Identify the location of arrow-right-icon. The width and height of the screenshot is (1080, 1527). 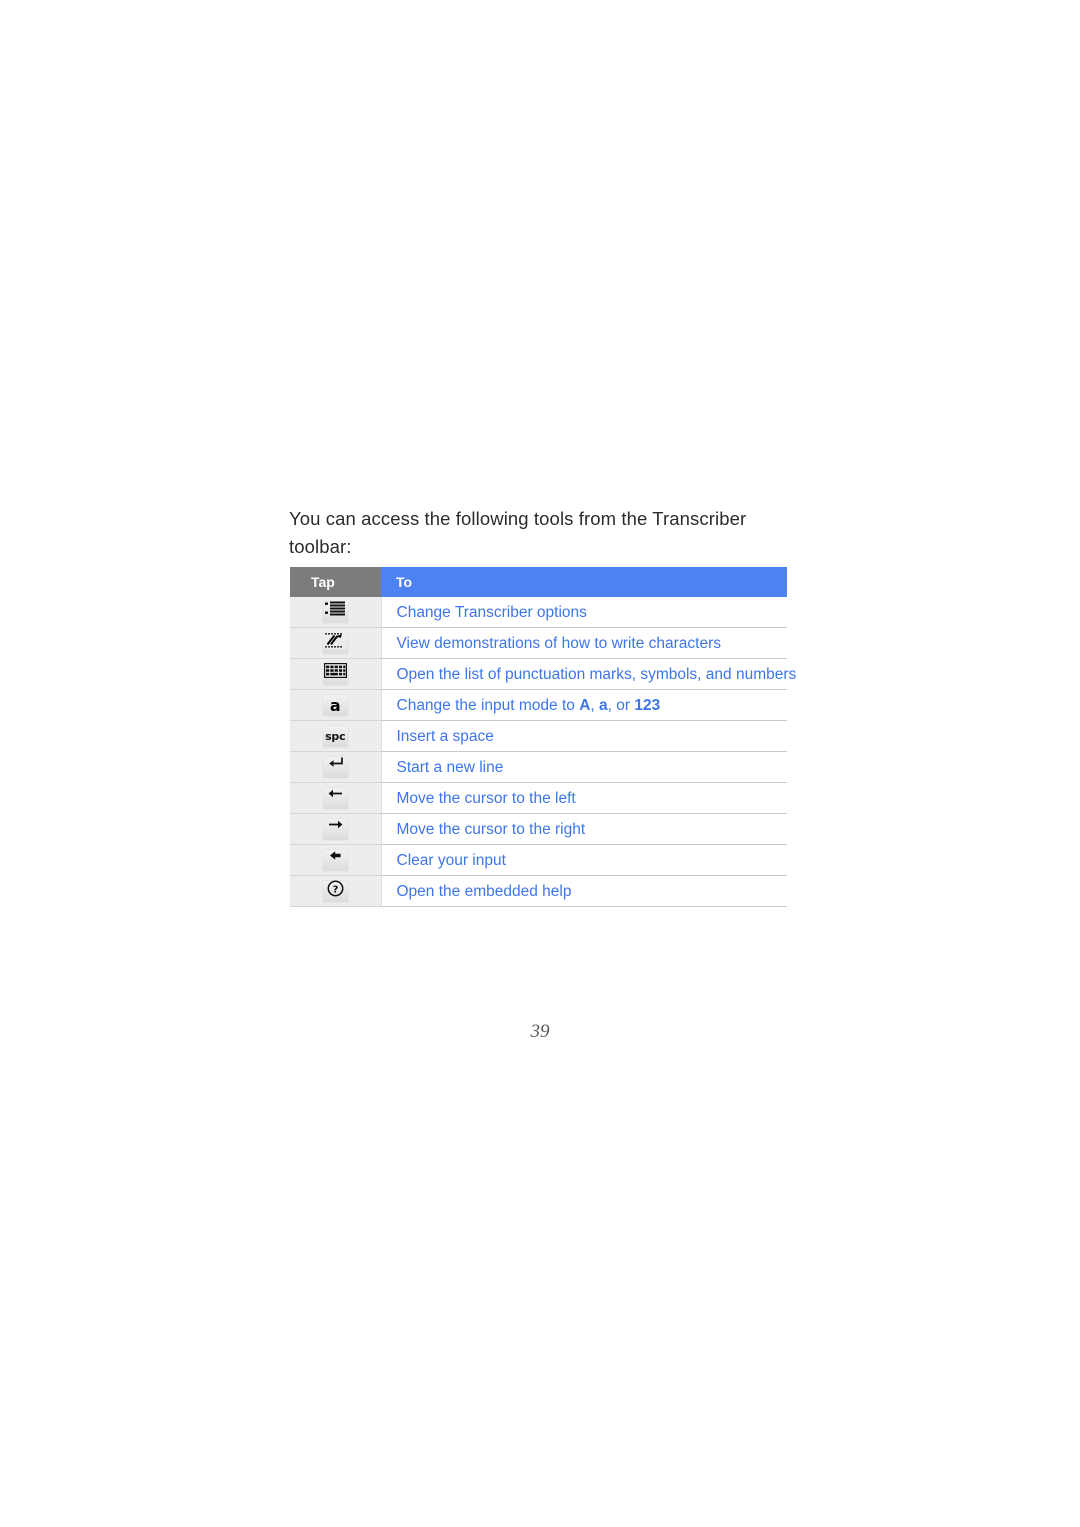
(335, 829).